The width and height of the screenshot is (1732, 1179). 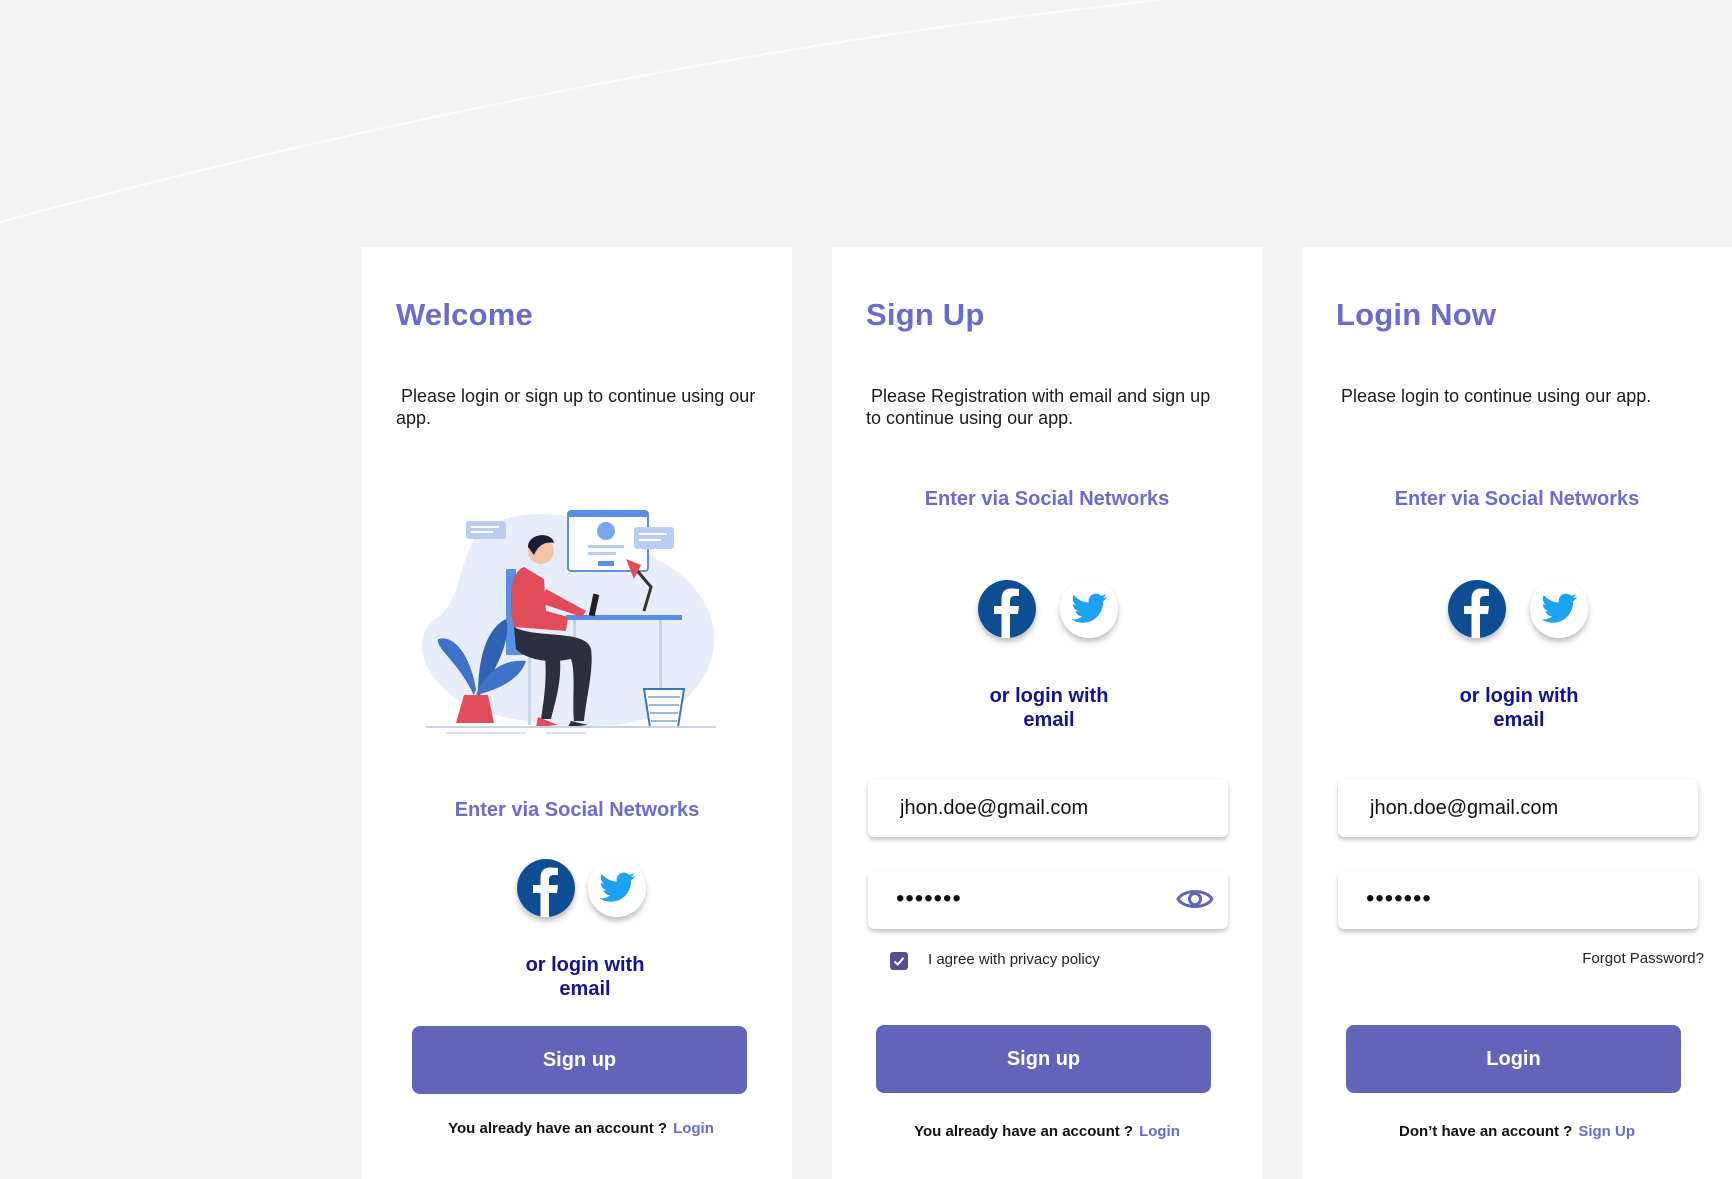 I want to click on person-at-desk-illustration, so click(x=568, y=622).